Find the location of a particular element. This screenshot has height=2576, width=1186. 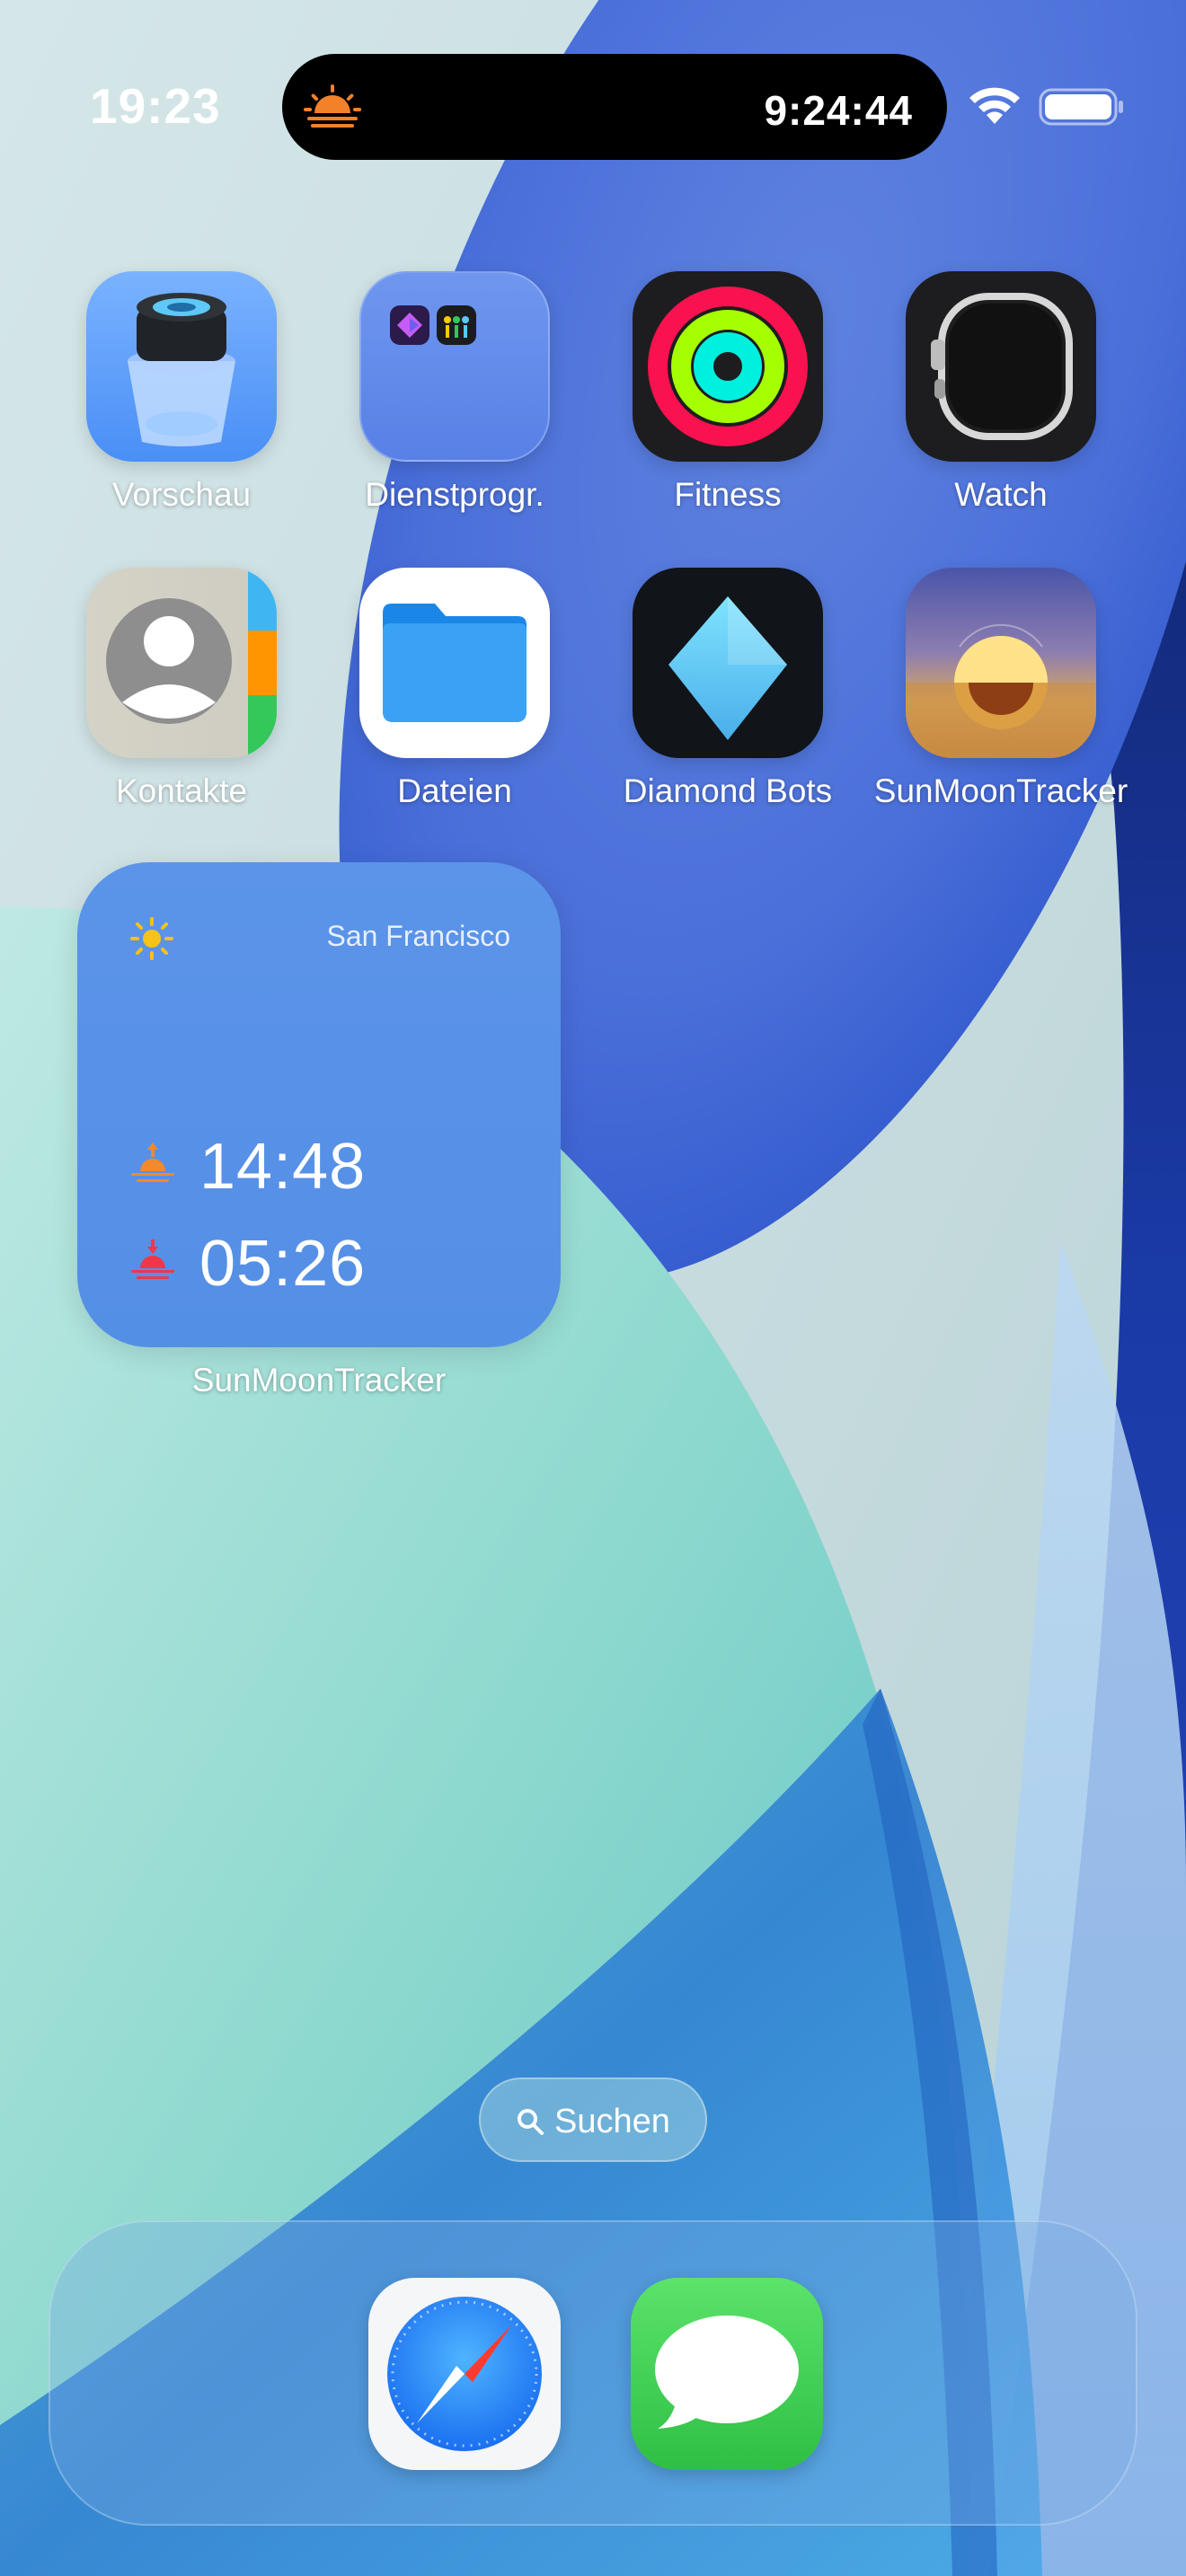

app-dateien: Dateien is located at coordinates (454, 689).